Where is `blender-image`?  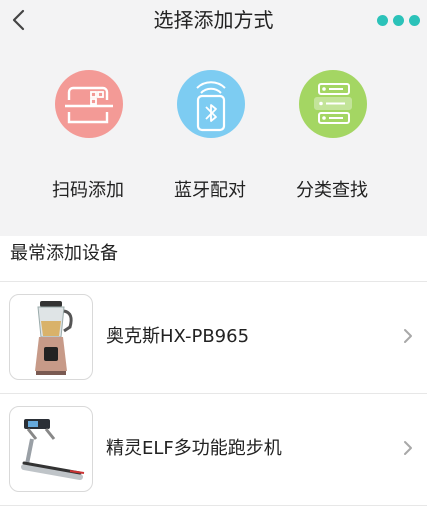 blender-image is located at coordinates (51, 337).